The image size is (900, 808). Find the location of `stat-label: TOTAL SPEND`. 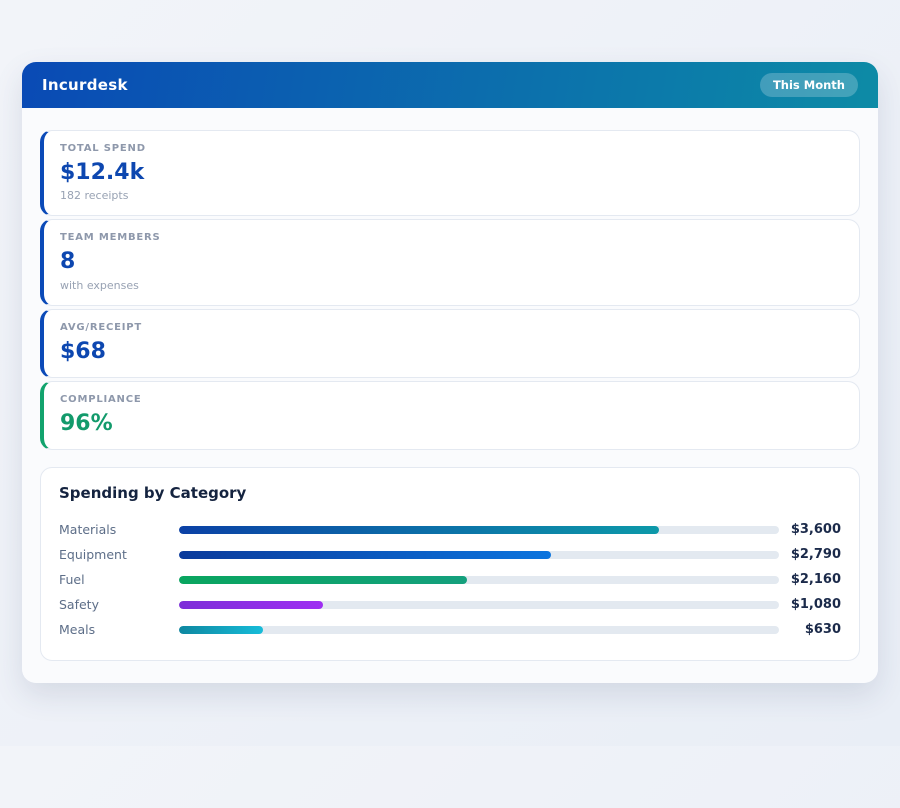

stat-label: TOTAL SPEND is located at coordinates (103, 148).